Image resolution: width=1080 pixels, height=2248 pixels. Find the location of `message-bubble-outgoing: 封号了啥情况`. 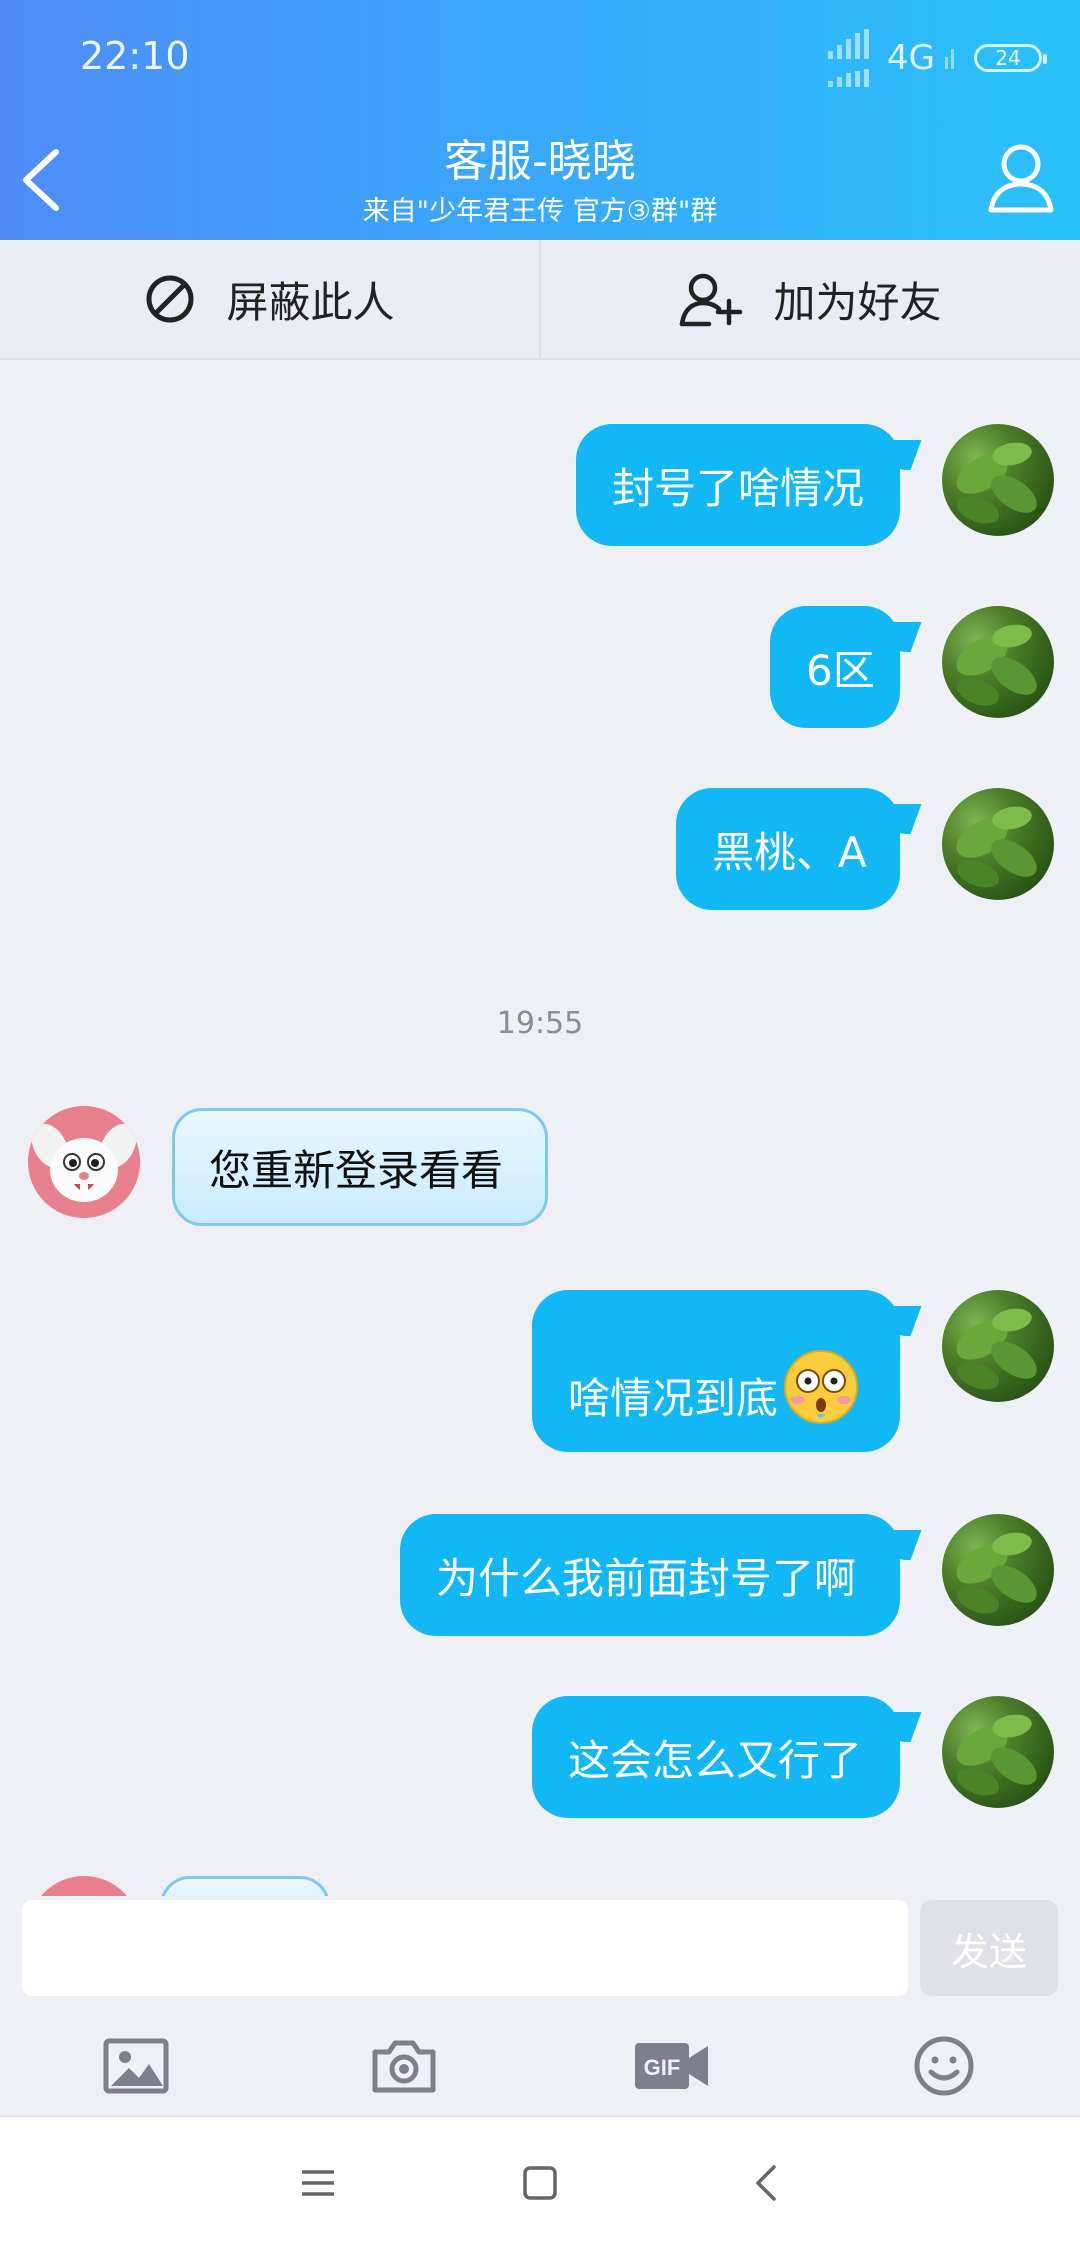

message-bubble-outgoing: 封号了啥情况 is located at coordinates (738, 485).